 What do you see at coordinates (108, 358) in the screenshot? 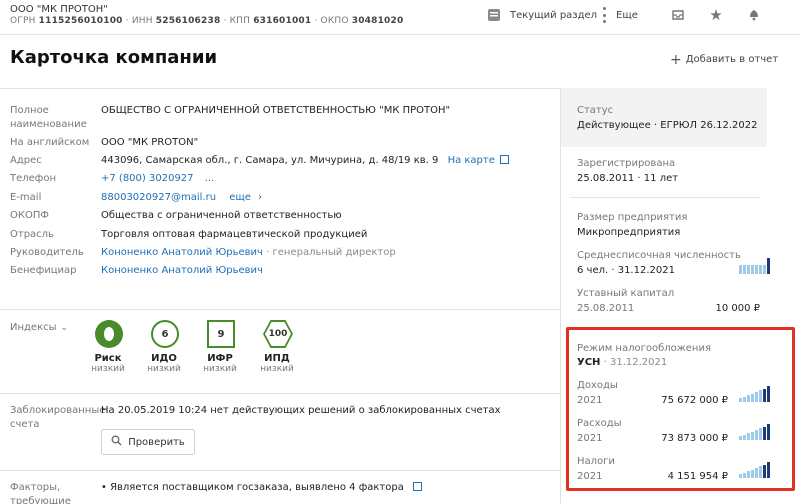
I see `index-name: Риск` at bounding box center [108, 358].